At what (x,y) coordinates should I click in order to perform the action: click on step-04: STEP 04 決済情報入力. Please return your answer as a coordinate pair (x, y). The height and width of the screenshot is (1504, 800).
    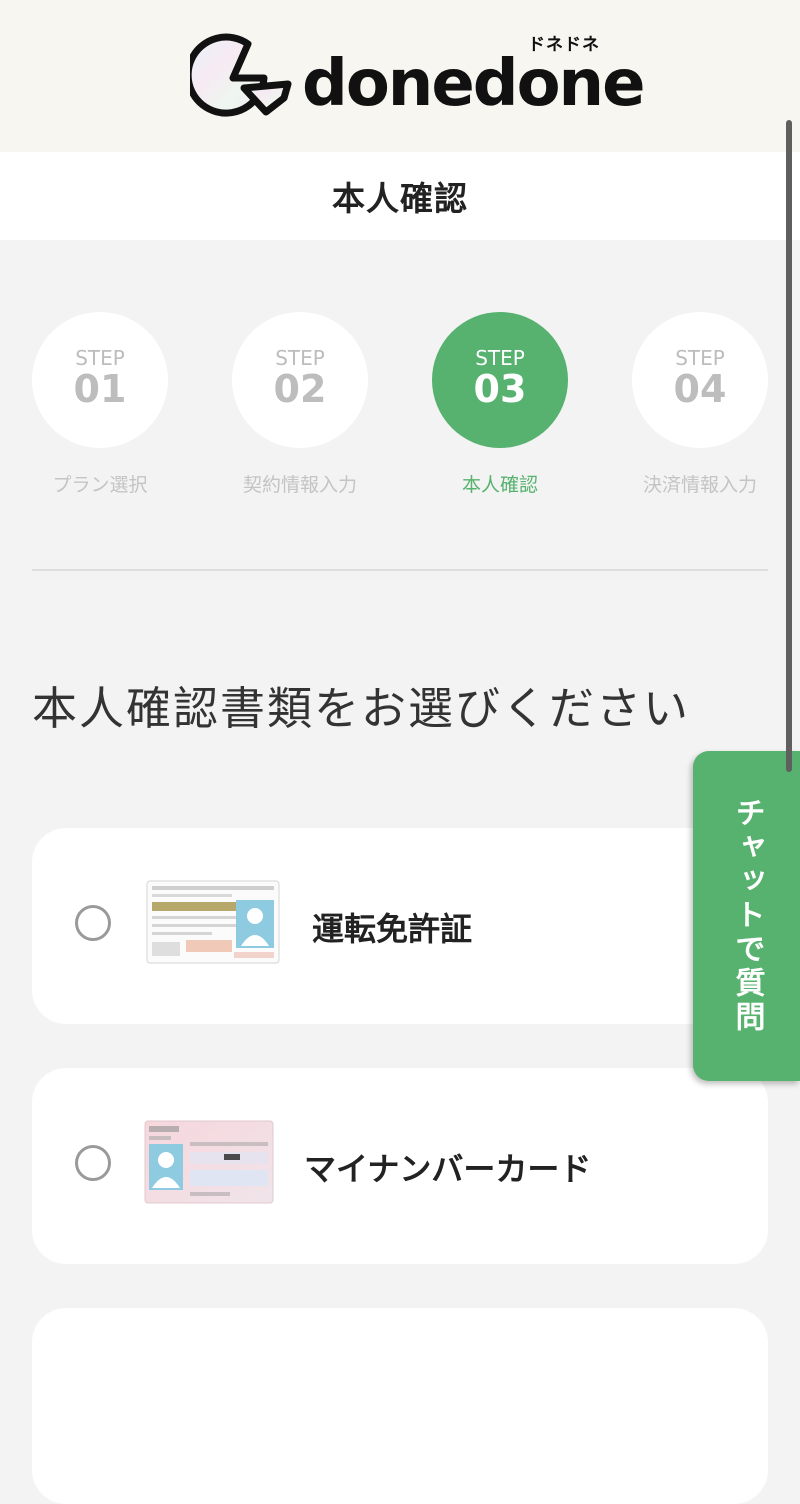
    Looking at the image, I should click on (700, 404).